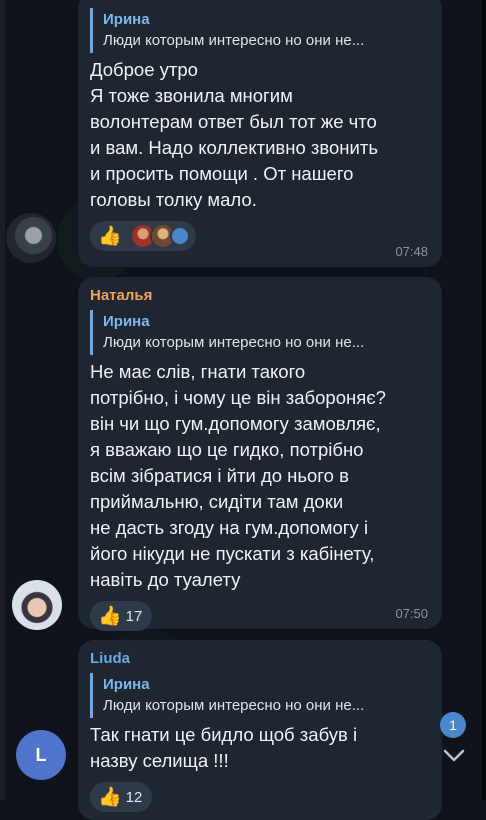 The image size is (486, 820). I want to click on message-line: не дасть згоду на гум.допомогу і, so click(229, 527).